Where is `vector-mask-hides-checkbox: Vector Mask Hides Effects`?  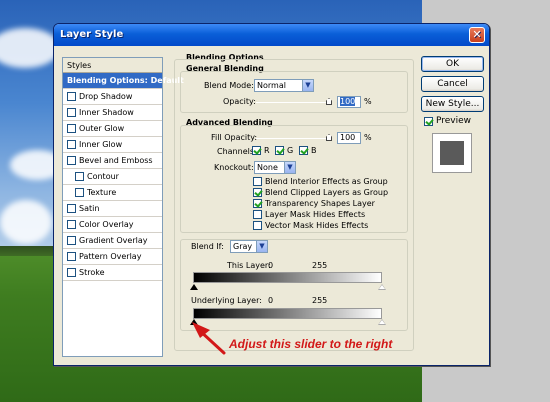
vector-mask-hides-checkbox: Vector Mask Hides Effects is located at coordinates (310, 225).